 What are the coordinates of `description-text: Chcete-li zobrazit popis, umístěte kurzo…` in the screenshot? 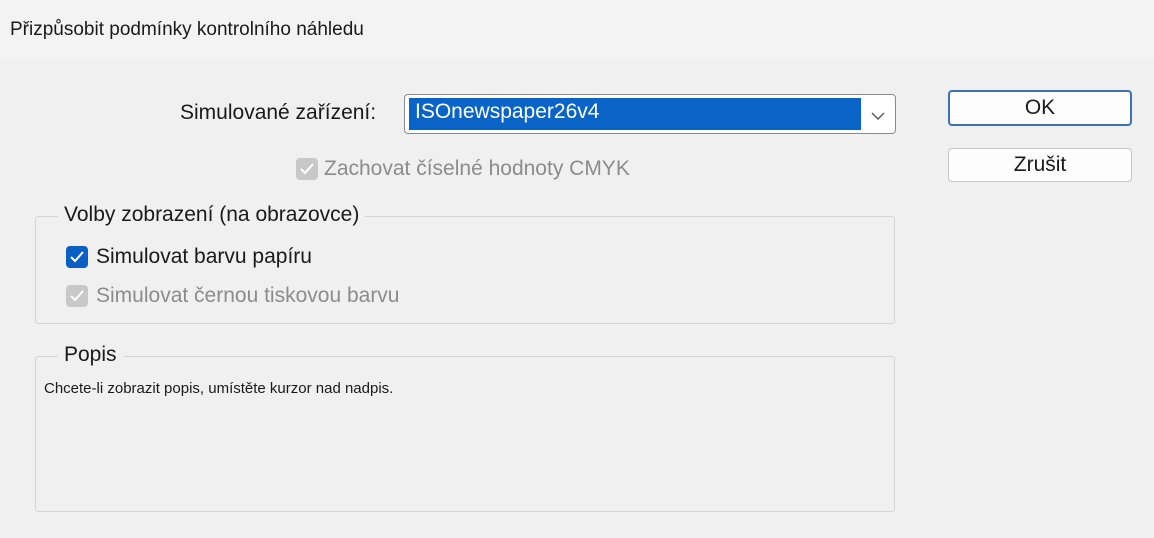 It's located at (219, 388).